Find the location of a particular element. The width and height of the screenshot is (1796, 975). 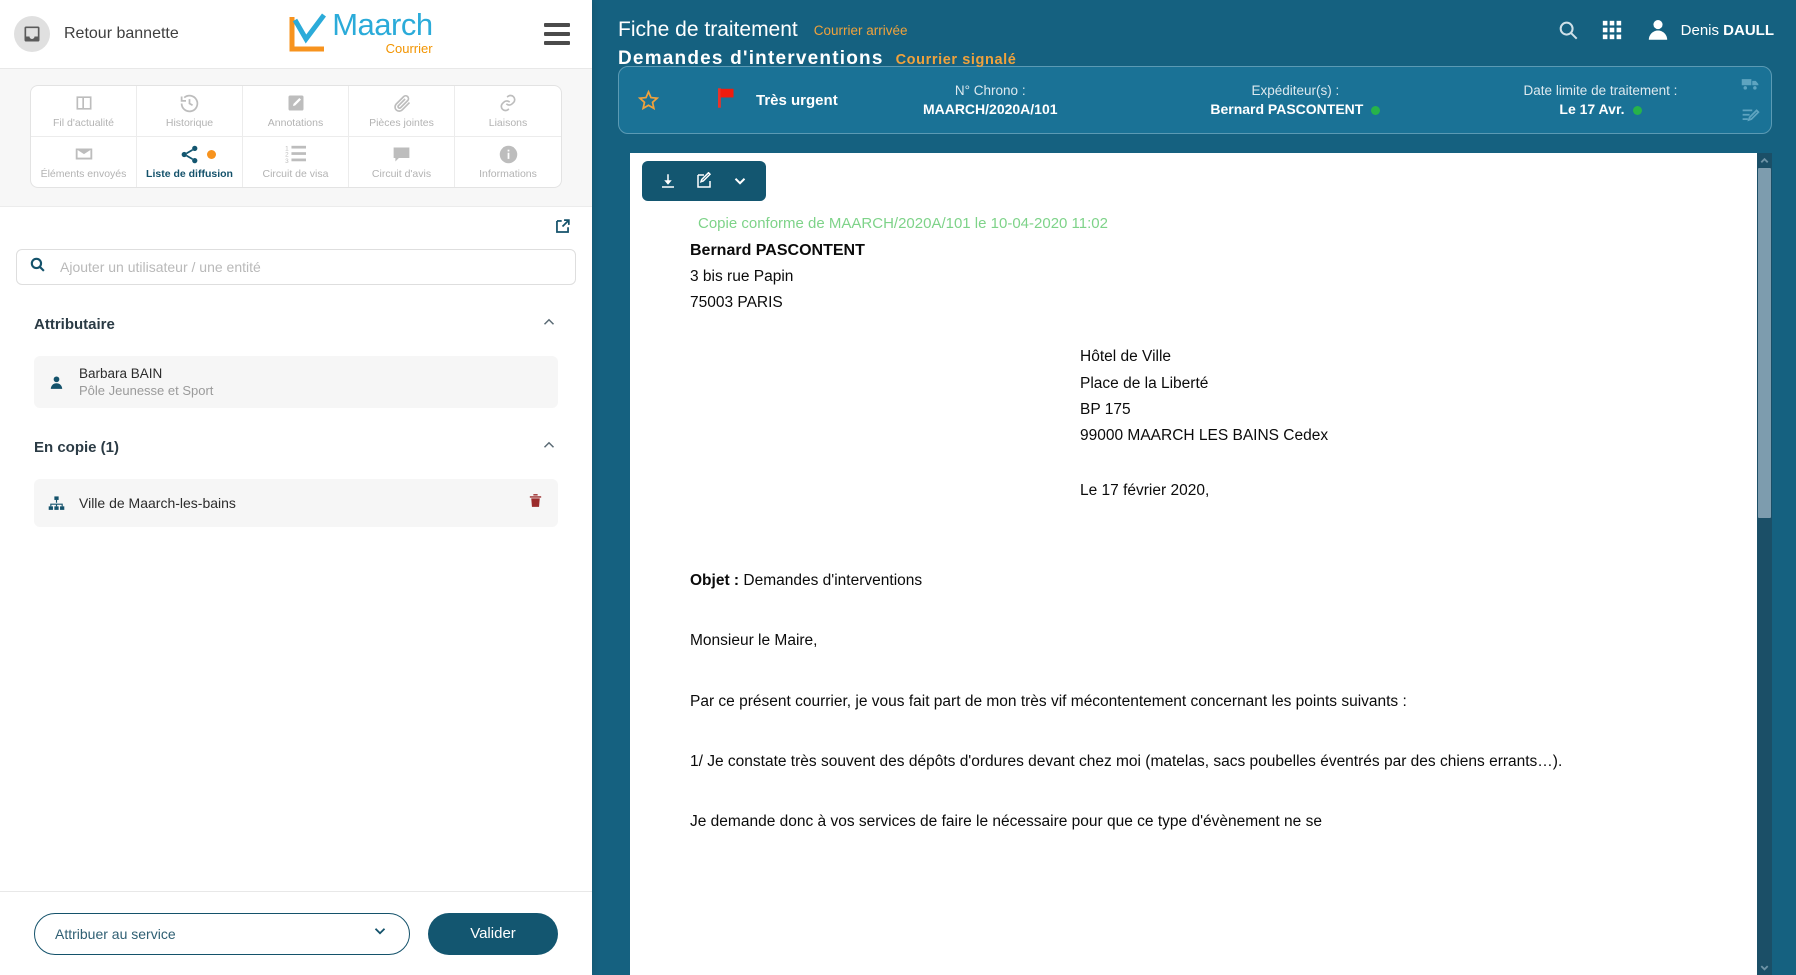

sidebar-item-historique: Historique is located at coordinates (190, 111).